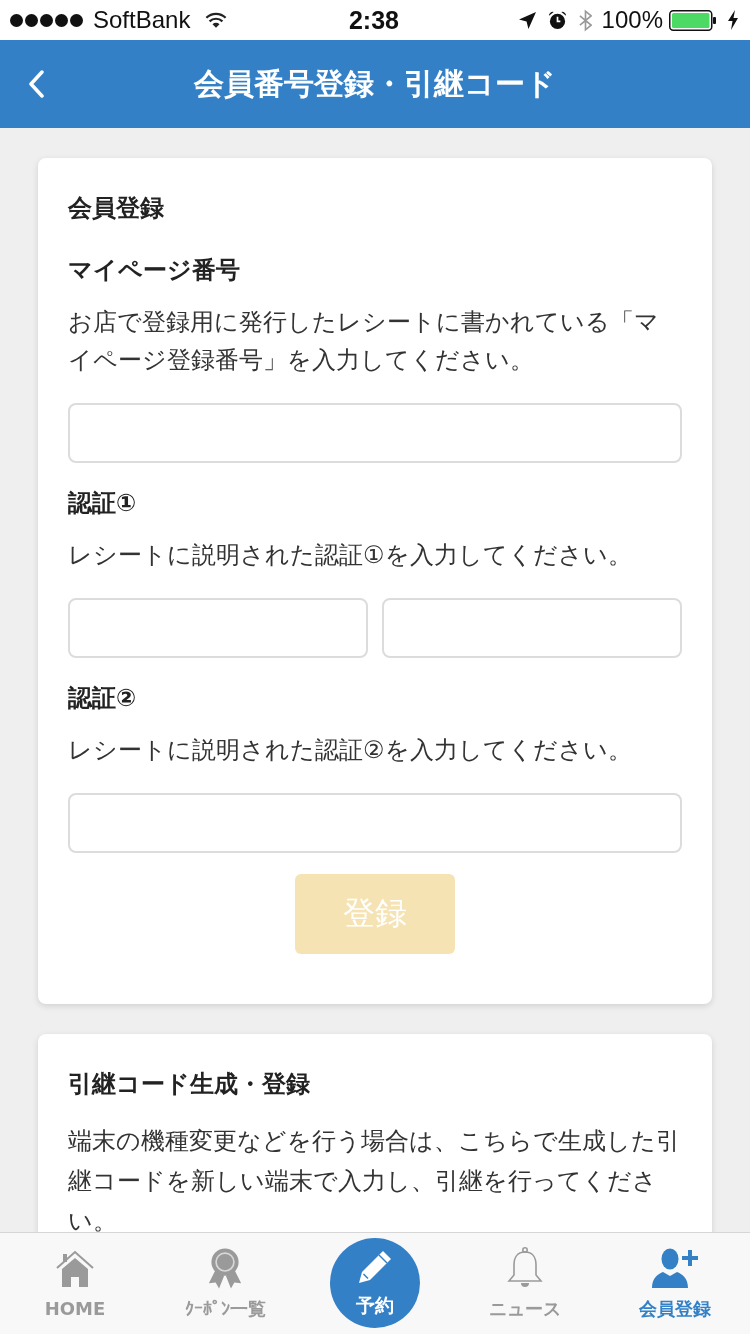  Describe the element at coordinates (103, 503) in the screenshot. I see `field-label: 認証①` at that location.